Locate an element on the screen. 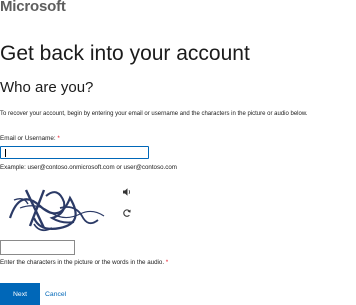 This screenshot has height=305, width=356. text-caret is located at coordinates (5, 153).